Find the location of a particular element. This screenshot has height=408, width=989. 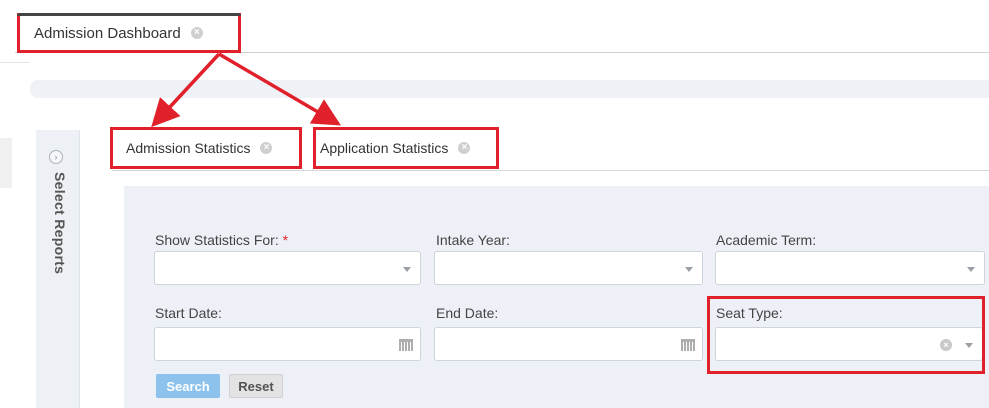

sub-tab-divider is located at coordinates (550, 170).